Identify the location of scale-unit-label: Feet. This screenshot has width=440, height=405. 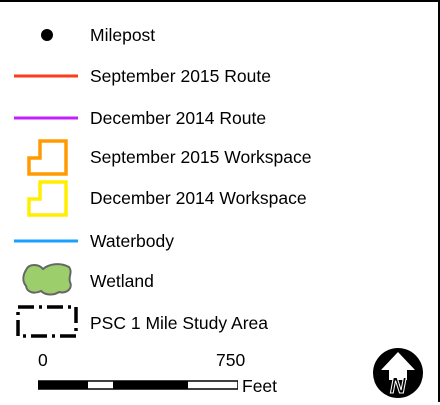
(260, 386).